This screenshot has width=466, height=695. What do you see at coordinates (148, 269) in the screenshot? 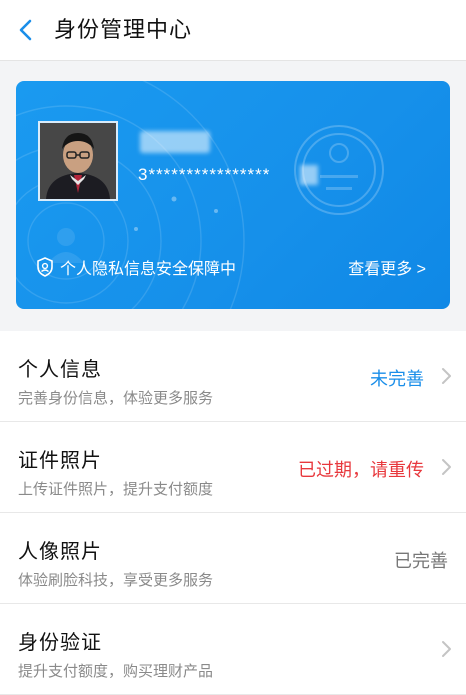
I see `privacy-text: 个人隐私信息安全保障中` at bounding box center [148, 269].